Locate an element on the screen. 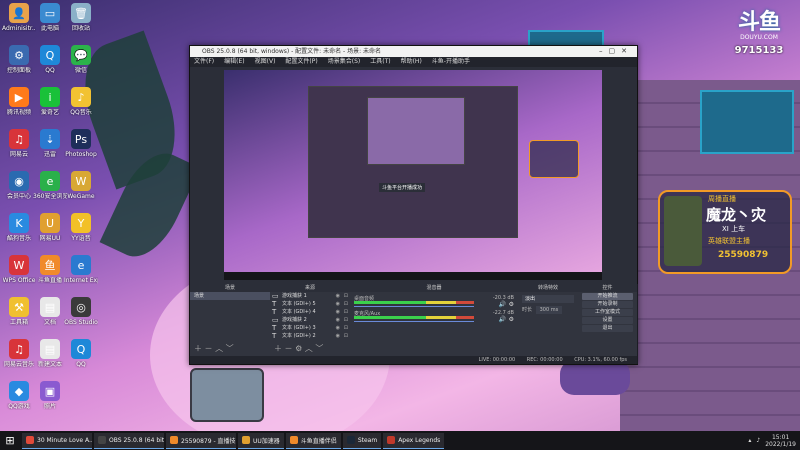  desktop-icon: ▤ 文档 is located at coordinates (50, 311).